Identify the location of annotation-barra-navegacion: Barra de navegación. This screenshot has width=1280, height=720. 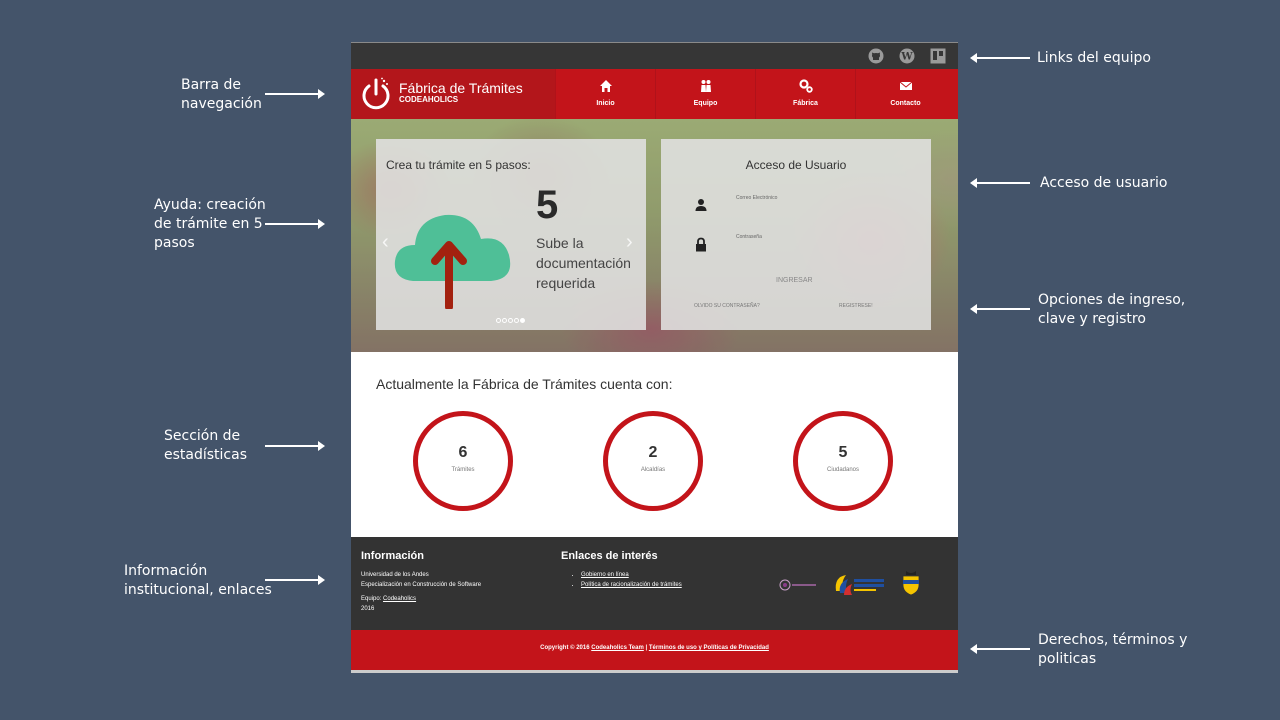
(221, 94).